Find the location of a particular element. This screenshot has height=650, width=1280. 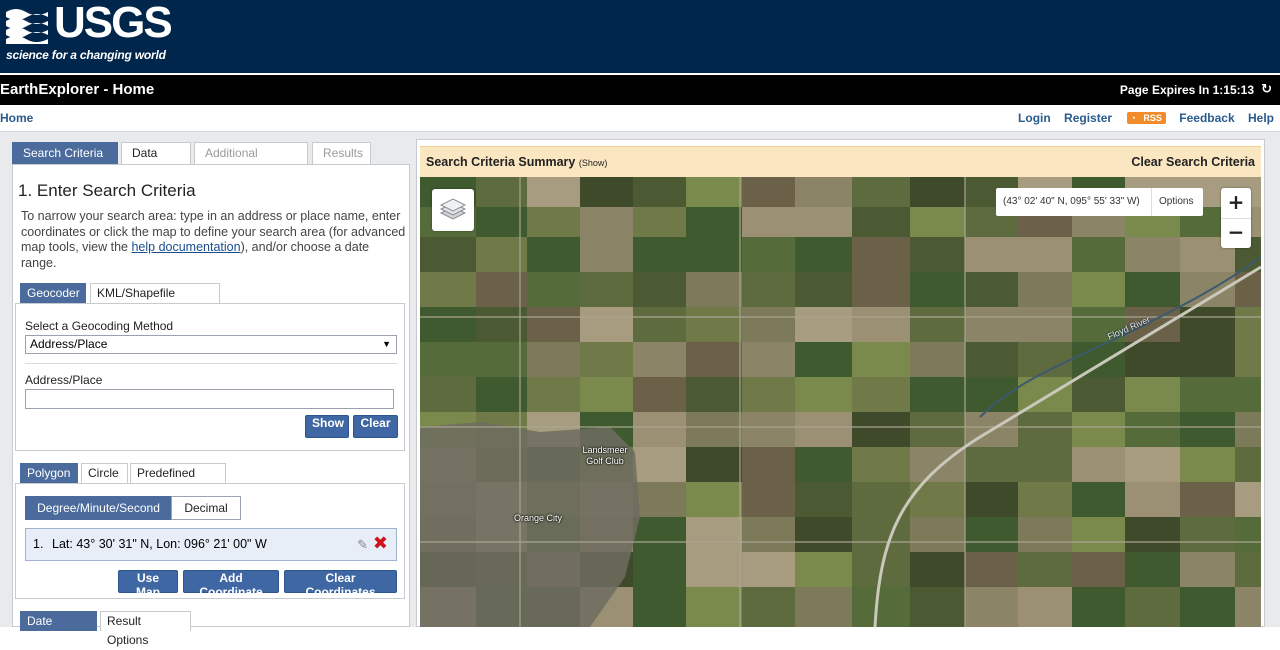

tab-kml-shapefile-upload: KML/Shapefile Upload is located at coordinates (155, 301).